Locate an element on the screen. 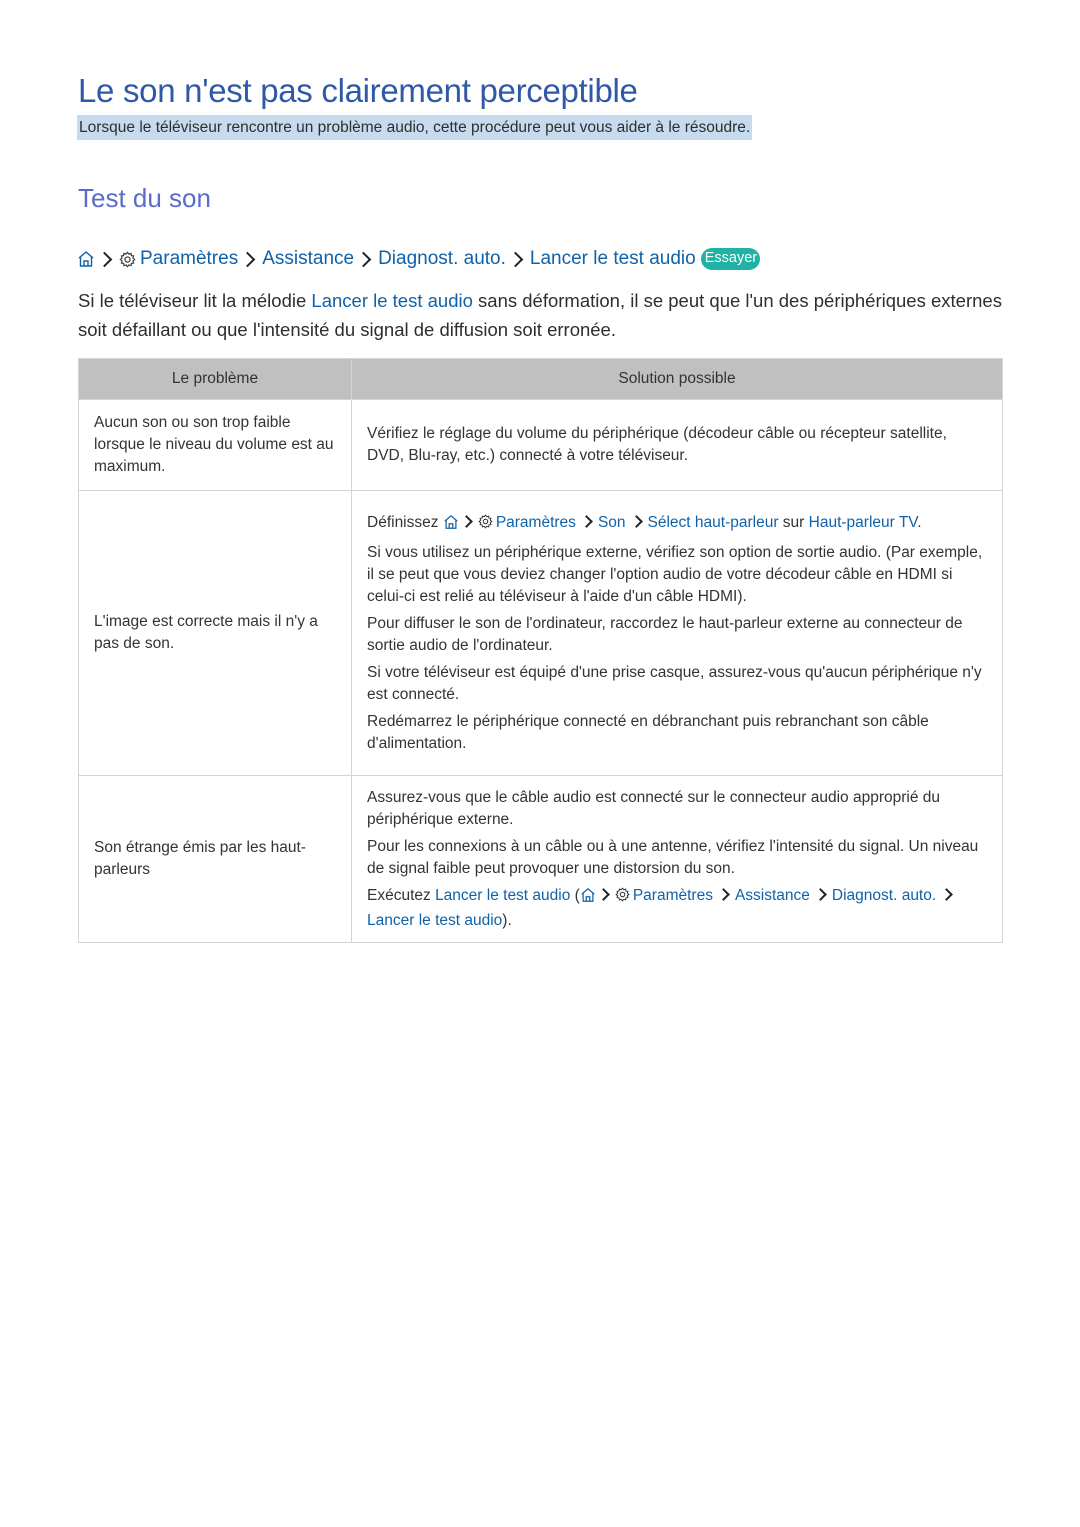 Image resolution: width=1080 pixels, height=1527 pixels. path-diagnost-auto: Diagnost. auto. is located at coordinates (884, 895).